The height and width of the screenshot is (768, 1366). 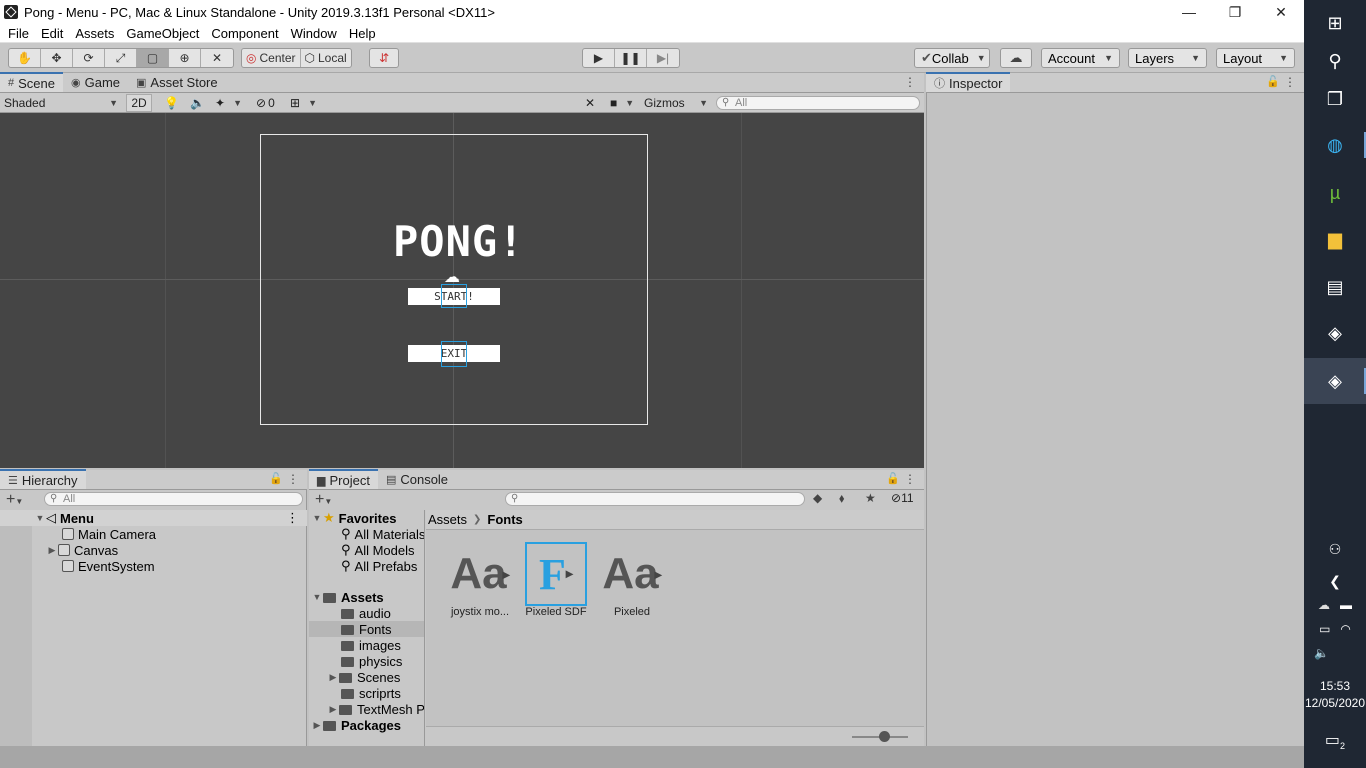 What do you see at coordinates (139, 103) in the screenshot?
I see `toggle-2d-button: 2D` at bounding box center [139, 103].